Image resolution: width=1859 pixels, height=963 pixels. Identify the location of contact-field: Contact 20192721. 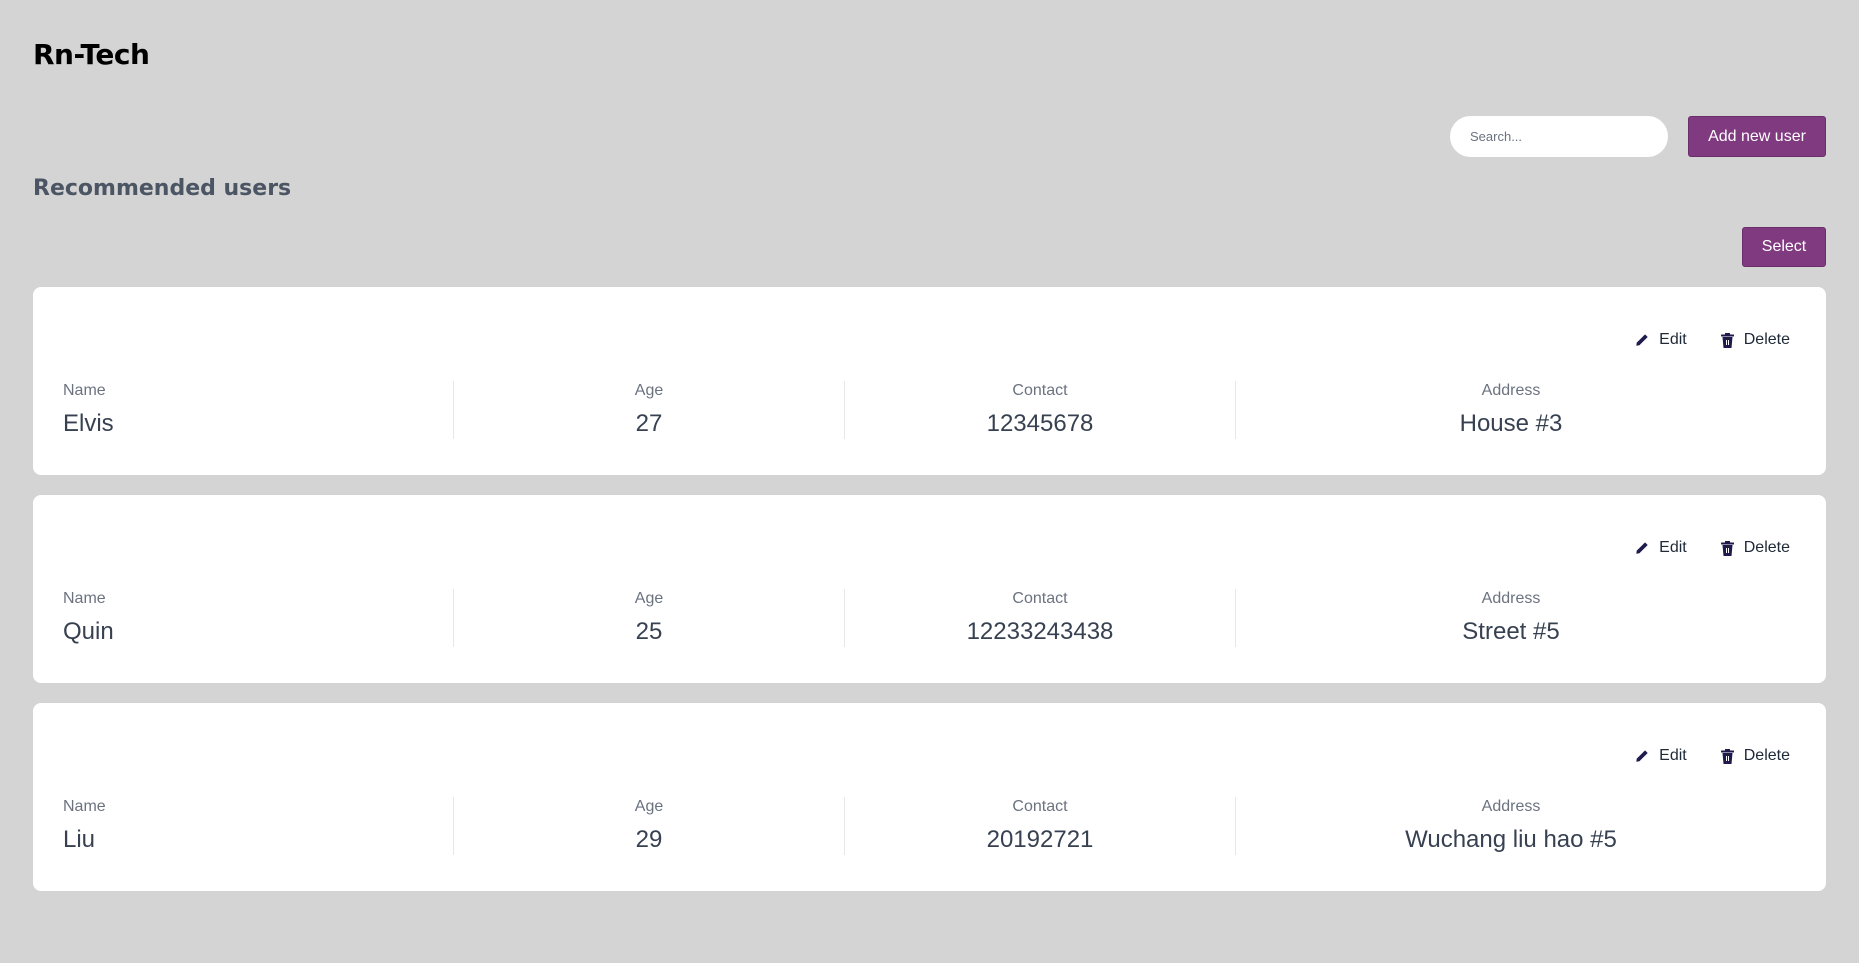
(1039, 826).